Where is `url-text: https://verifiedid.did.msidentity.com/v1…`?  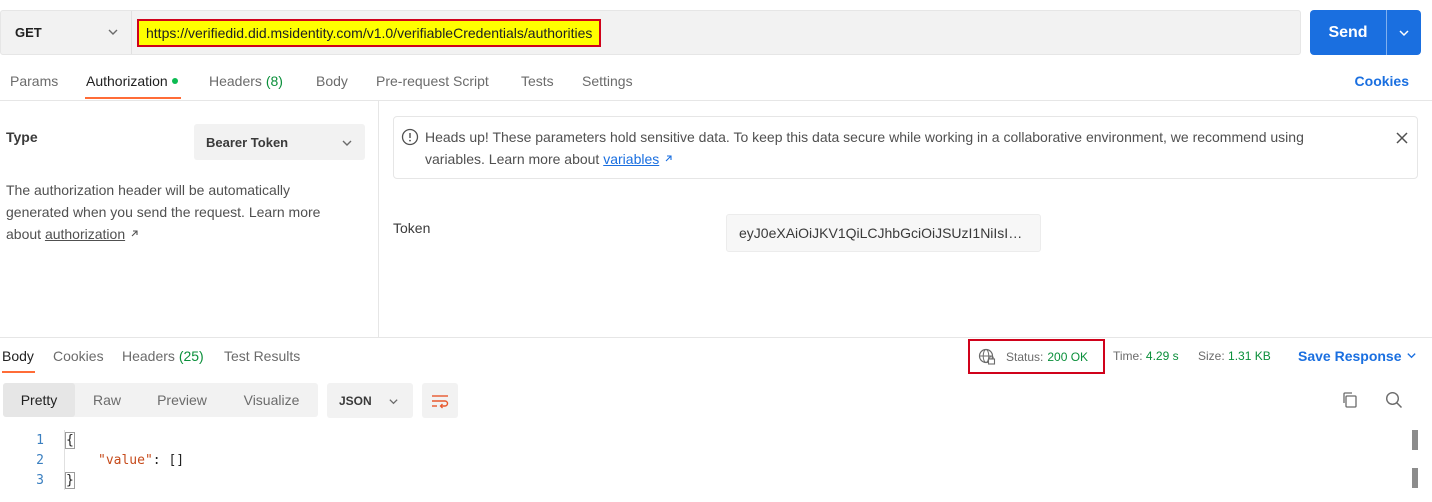 url-text: https://verifiedid.did.msidentity.com/v1… is located at coordinates (369, 33).